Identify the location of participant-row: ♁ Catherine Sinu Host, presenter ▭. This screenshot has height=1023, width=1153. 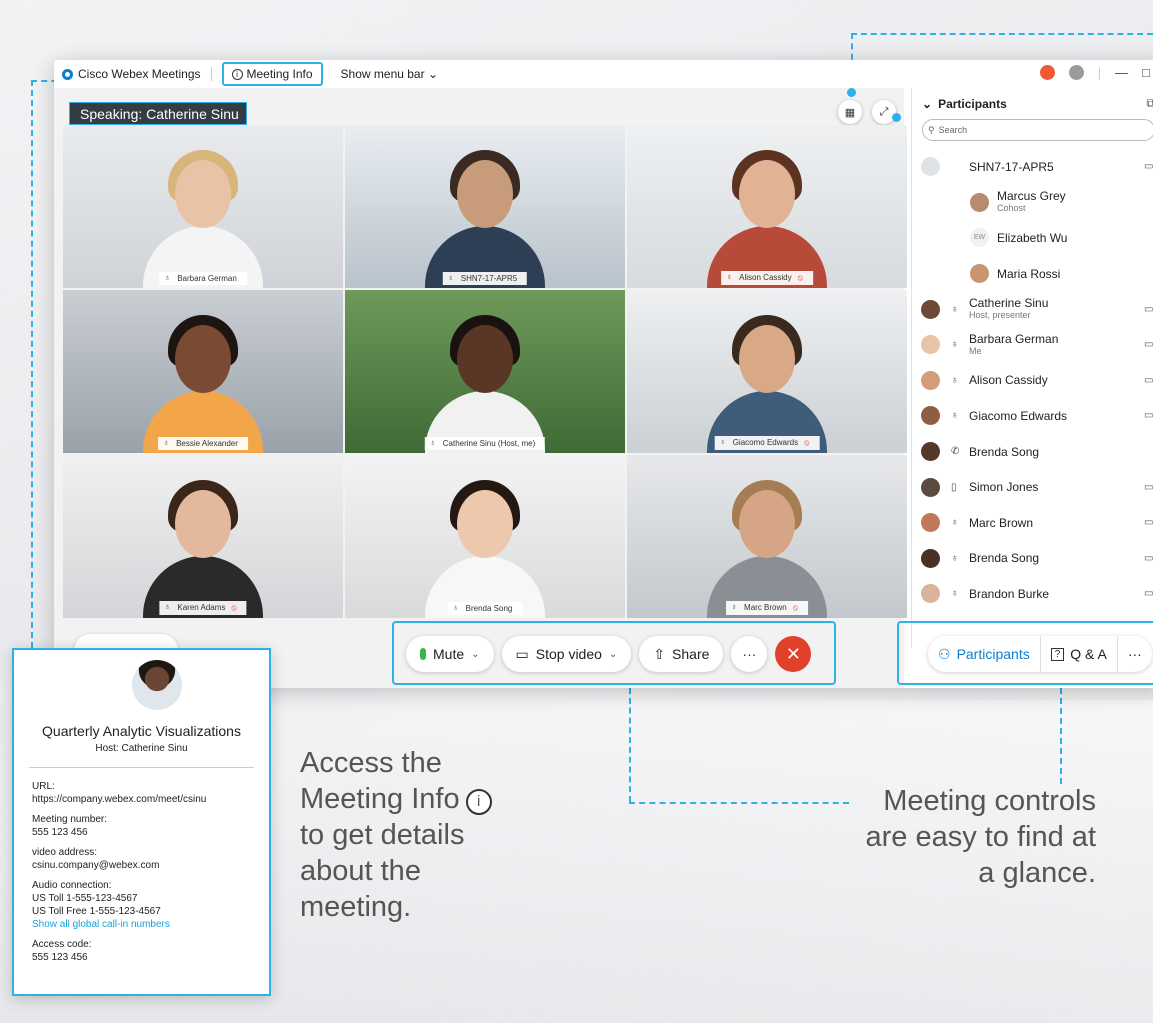
(1032, 309).